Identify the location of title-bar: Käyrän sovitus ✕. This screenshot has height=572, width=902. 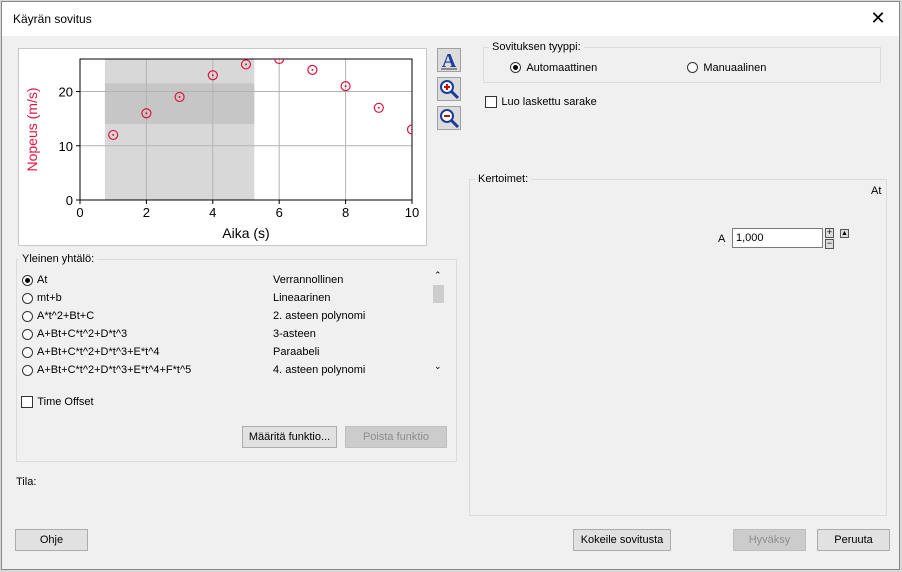
(450, 19).